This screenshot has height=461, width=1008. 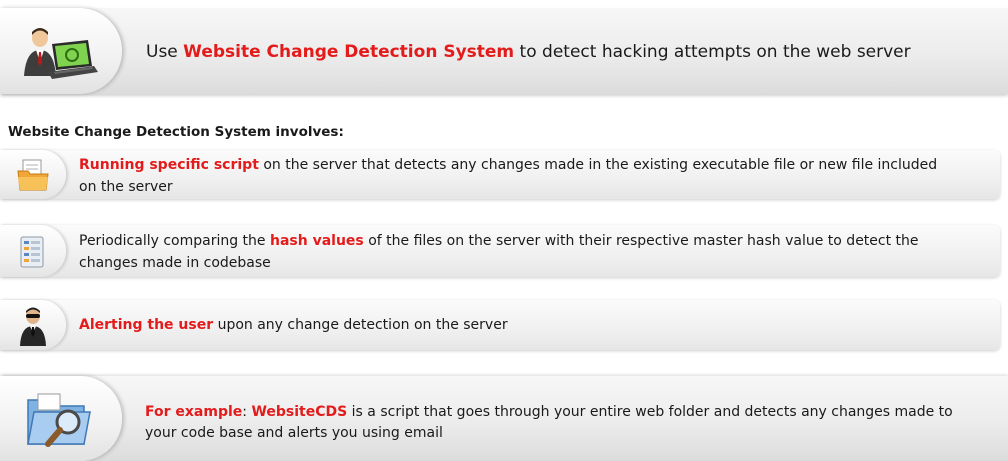 I want to click on row-text-line2: changes made in codebase, so click(x=175, y=263).